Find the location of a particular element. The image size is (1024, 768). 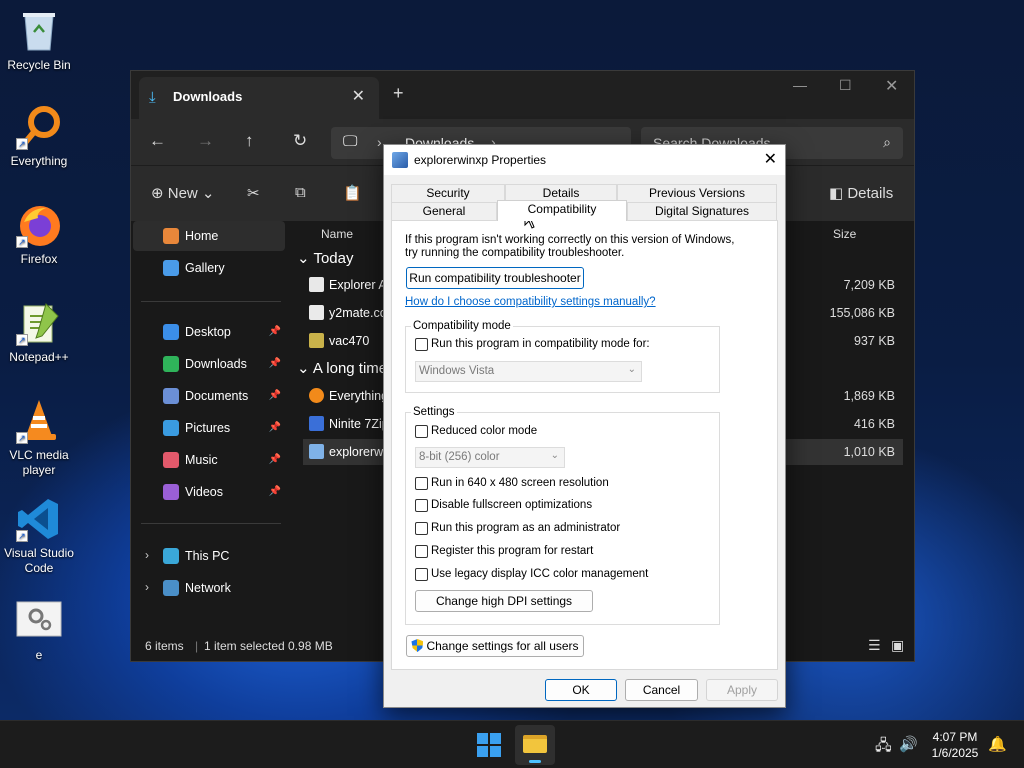

back-arrow-icon: ← is located at coordinates (157, 141).